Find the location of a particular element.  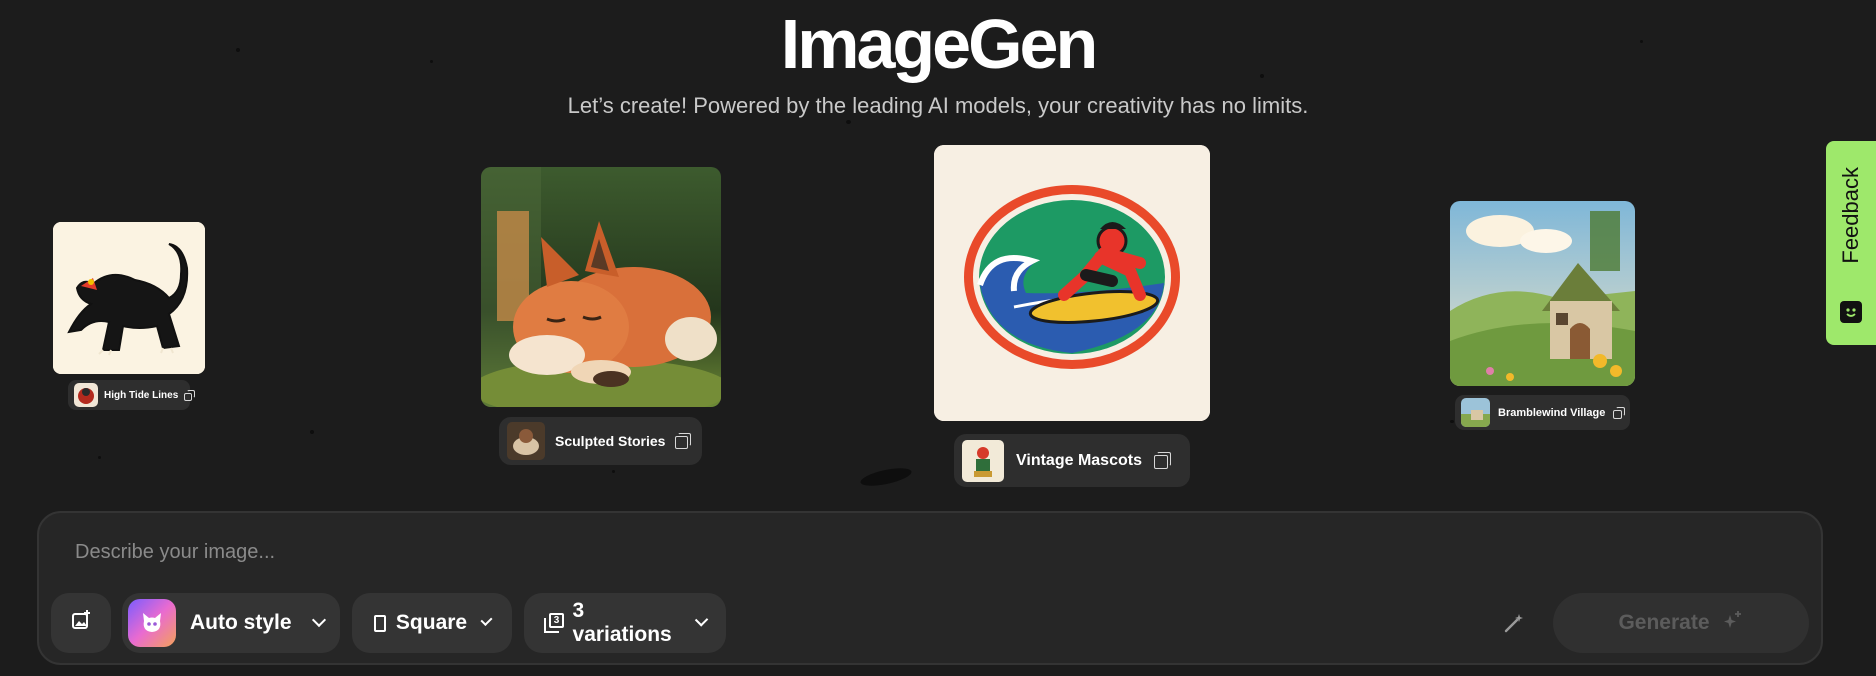

showcase-tag-sculpted-stories: Sculpted Stories is located at coordinates (600, 441).